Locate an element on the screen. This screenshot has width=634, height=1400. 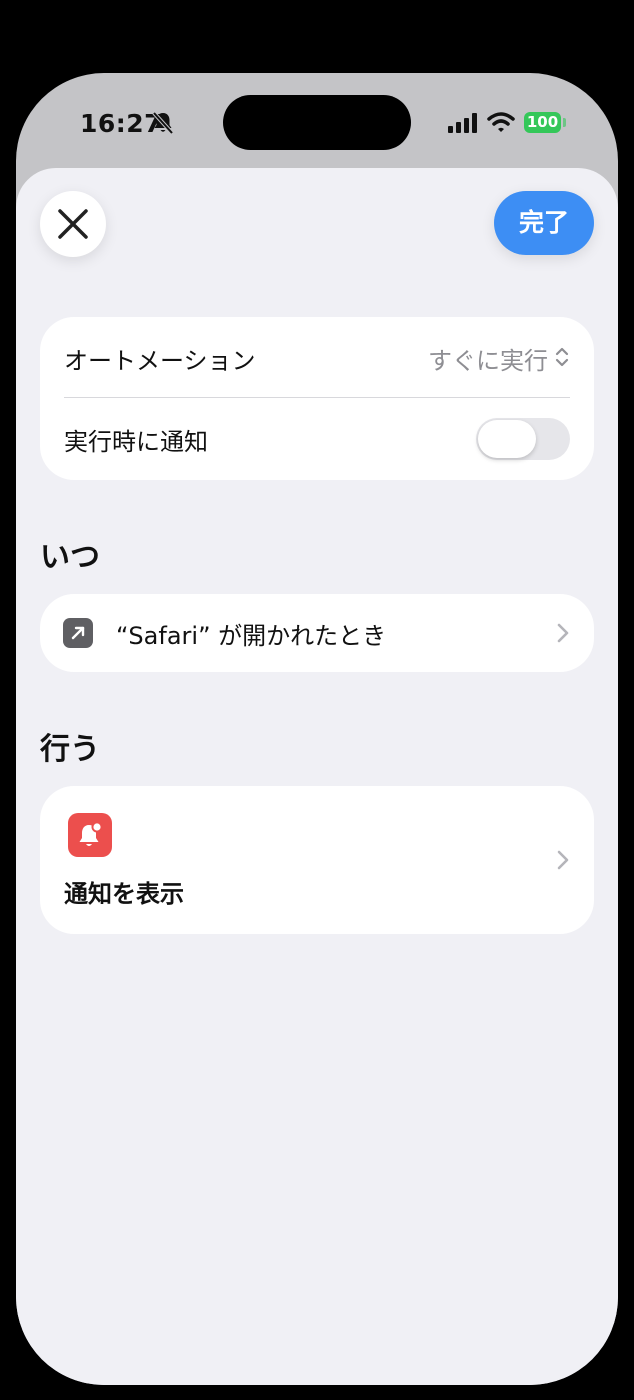
battery-tip is located at coordinates (564, 122).